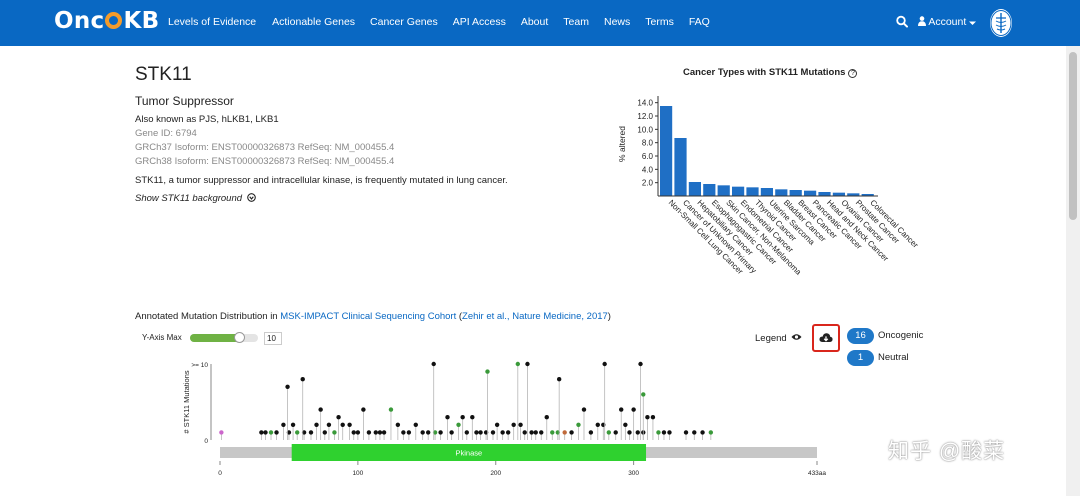 Image resolution: width=1080 pixels, height=496 pixels. Describe the element at coordinates (617, 22) in the screenshot. I see `nav-news: News` at that location.